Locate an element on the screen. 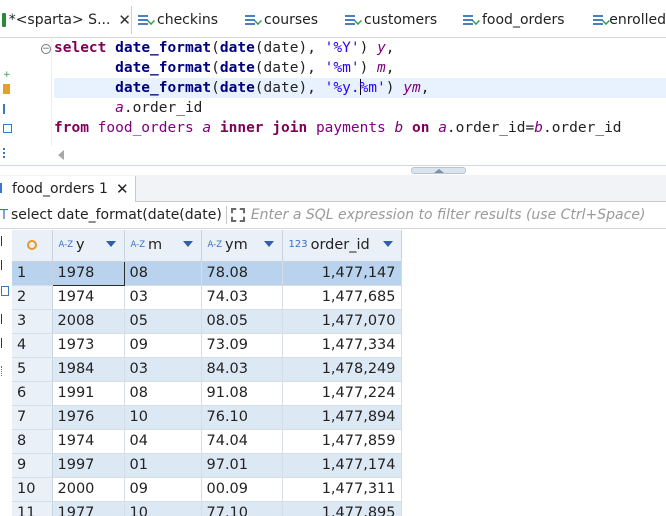  cell-y: 2000 is located at coordinates (88, 489).